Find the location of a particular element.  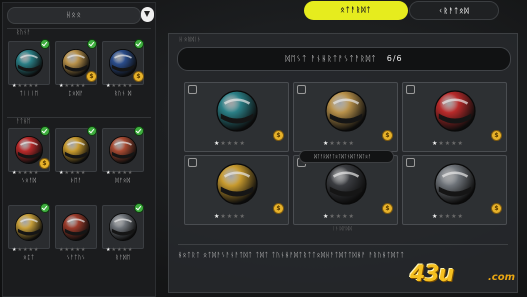

item-name: ᛞᚠᛟᛞ is located at coordinates (123, 181).